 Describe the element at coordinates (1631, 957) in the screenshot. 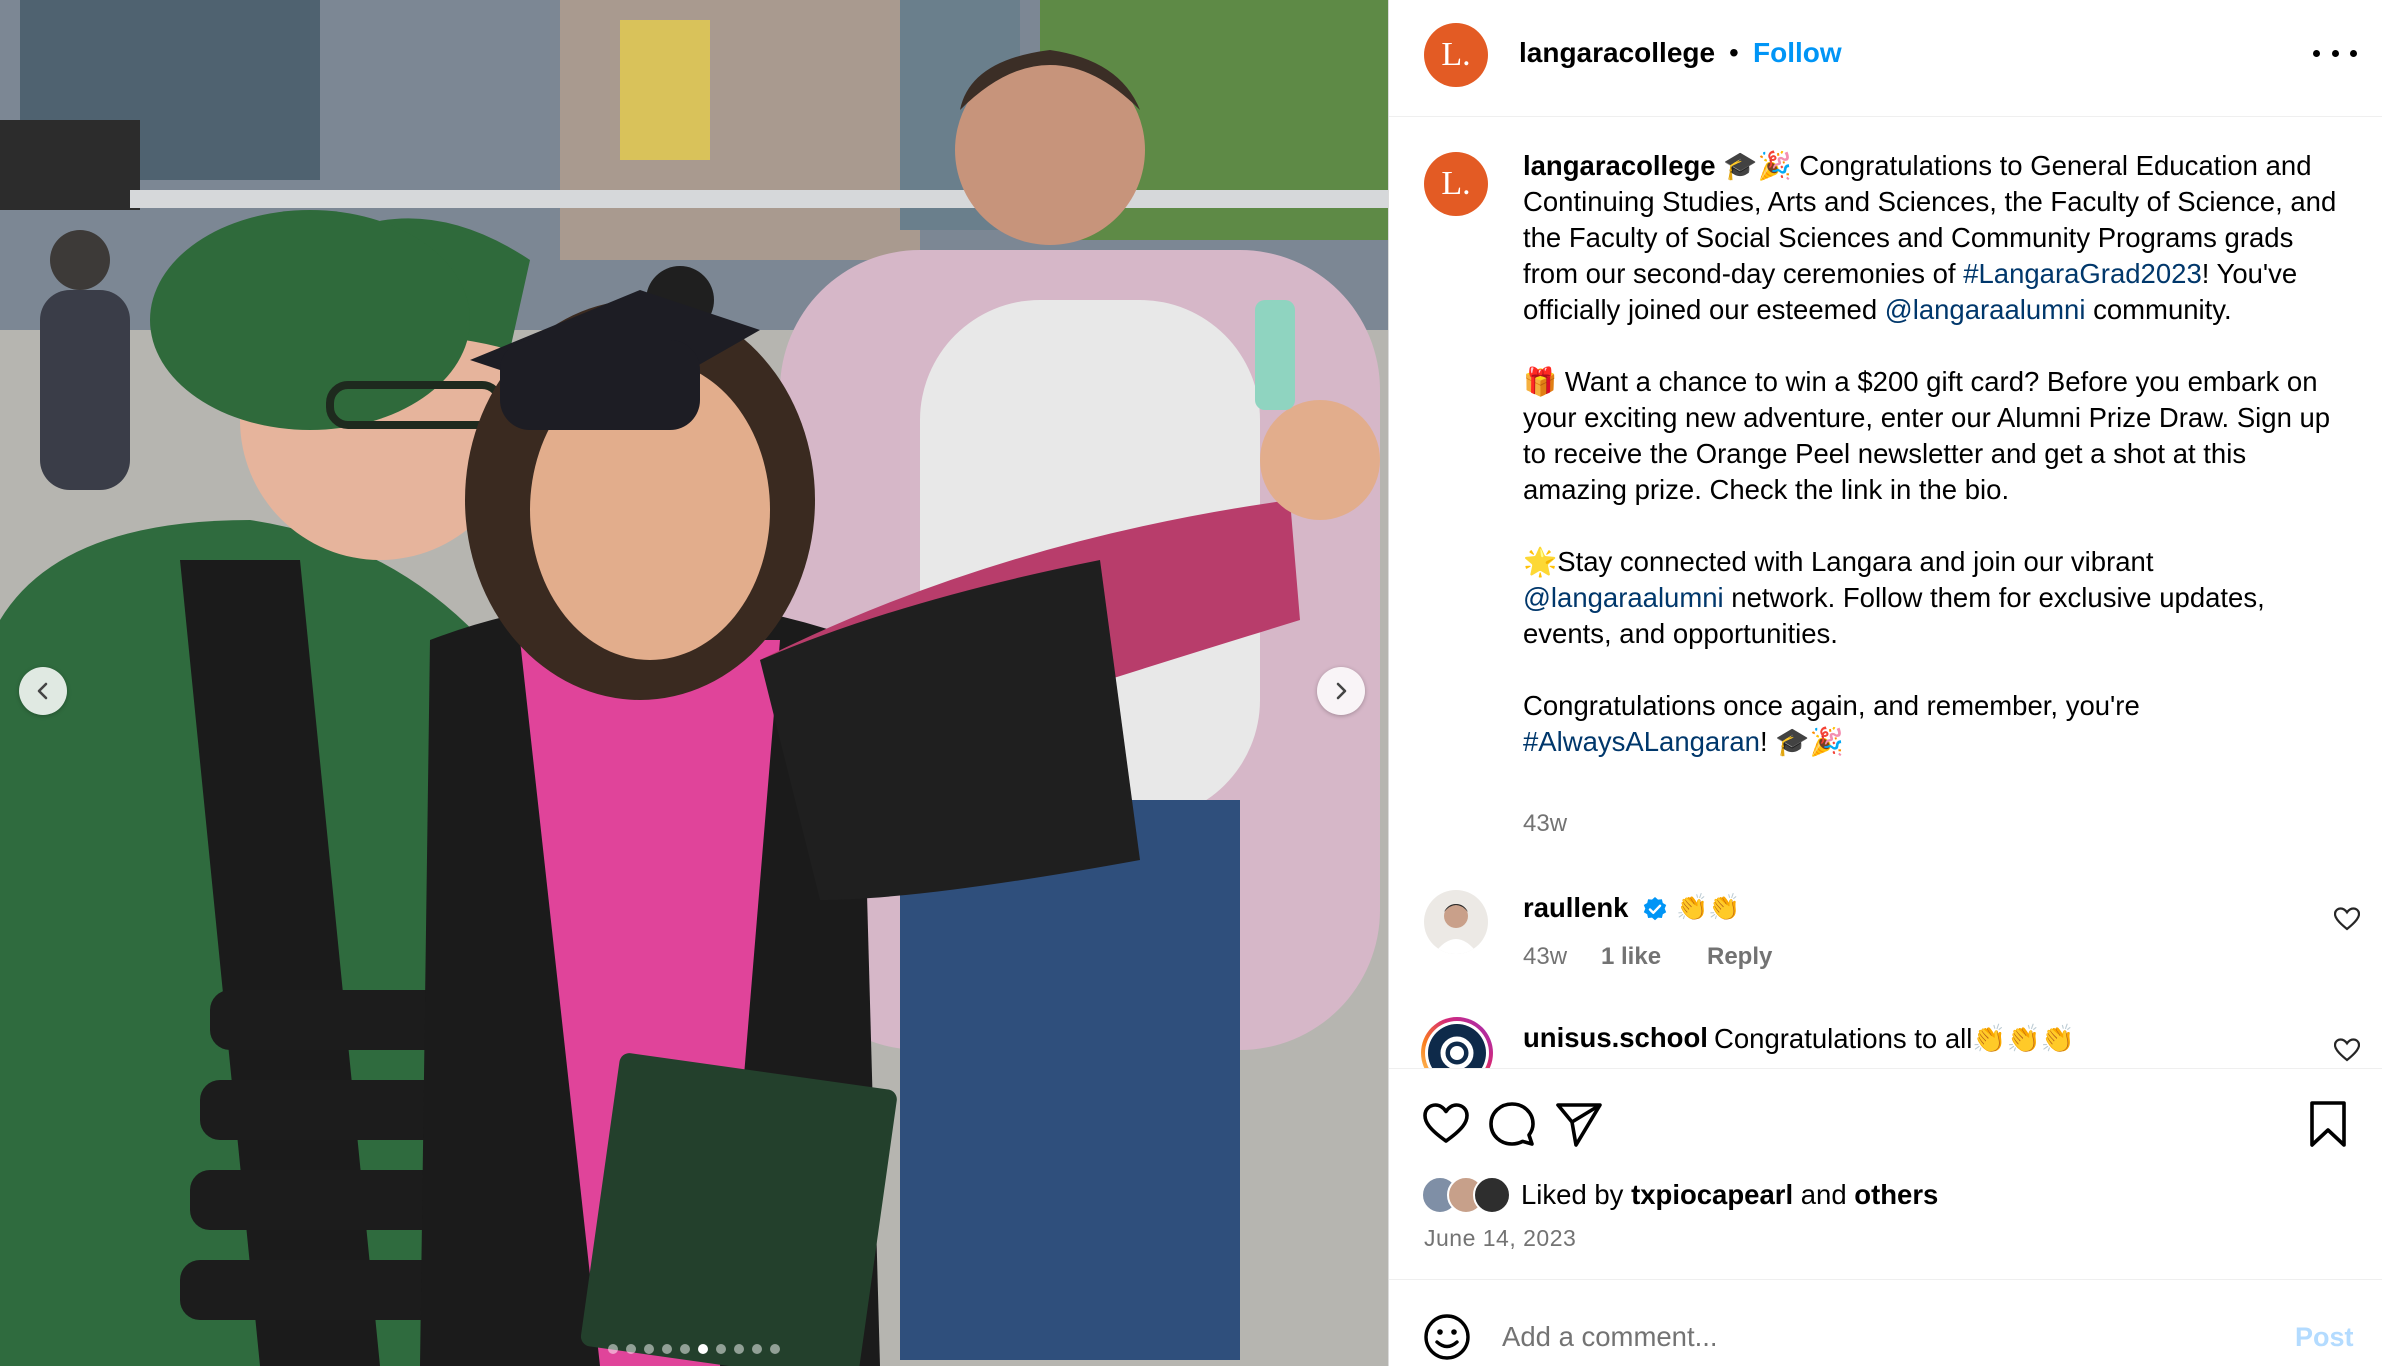

I see `comment-like-count: 1 like` at that location.